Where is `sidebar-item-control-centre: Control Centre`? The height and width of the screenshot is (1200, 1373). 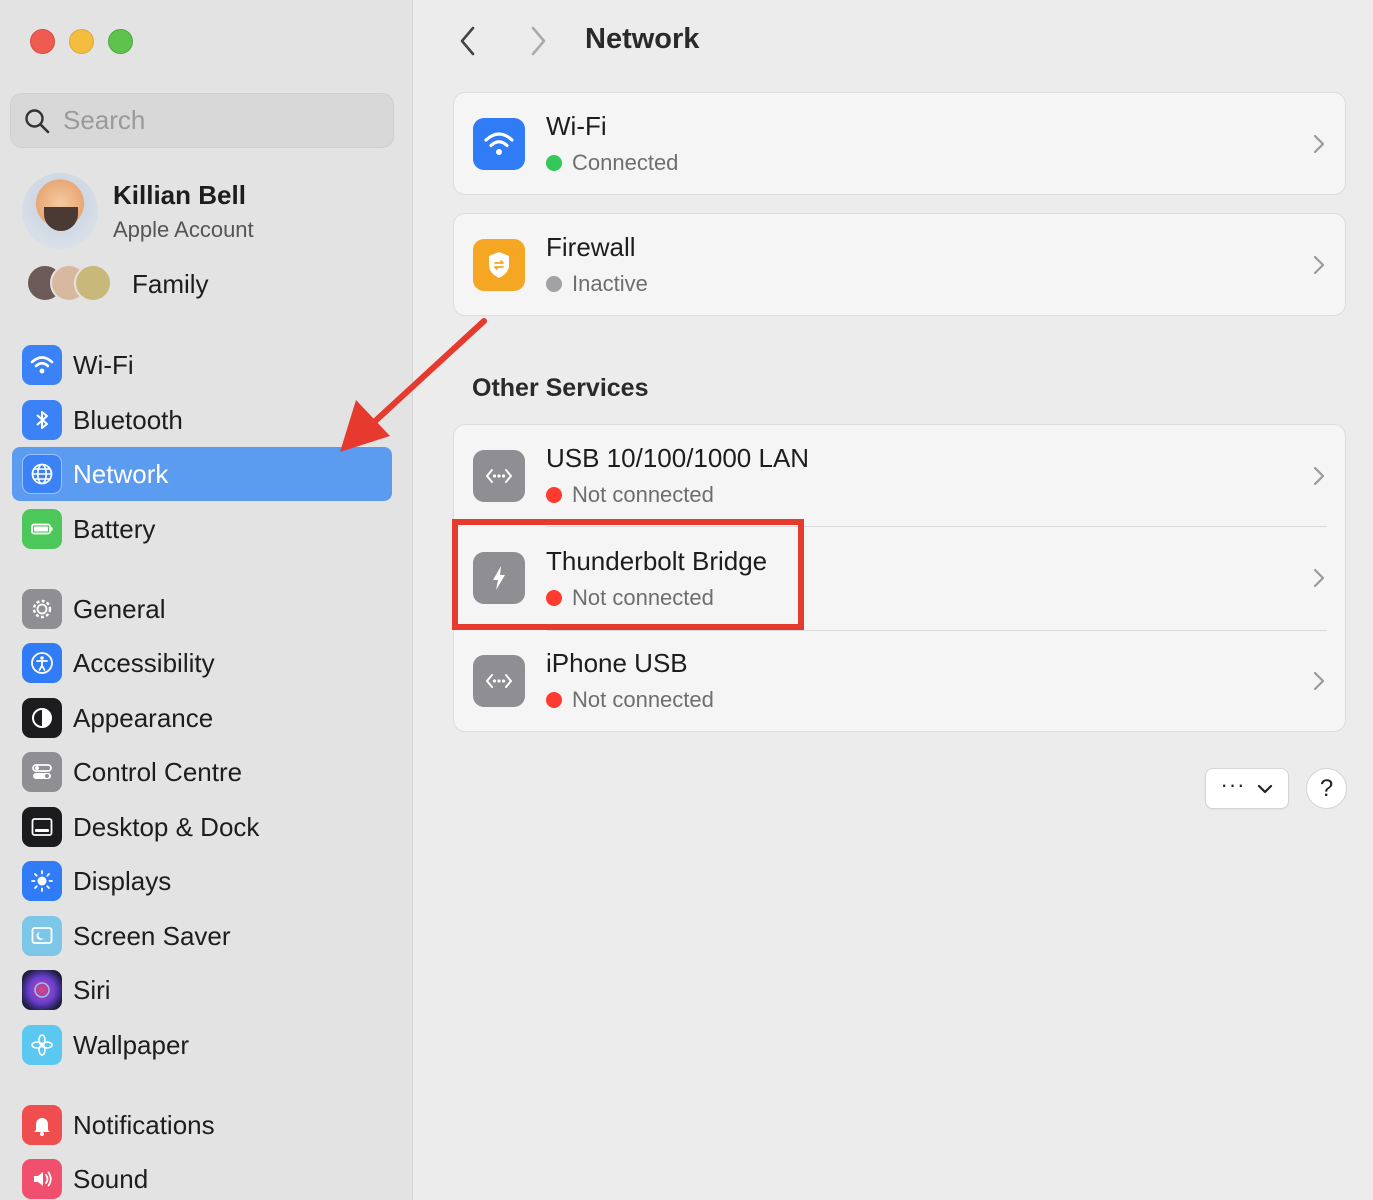 sidebar-item-control-centre: Control Centre is located at coordinates (202, 772).